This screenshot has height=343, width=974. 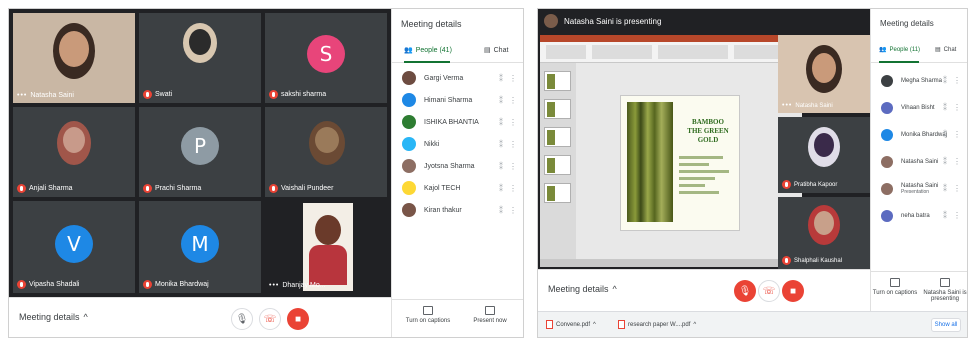 What do you see at coordinates (457, 166) in the screenshot?
I see `participant-row: Jyotsna Sharma ⁑ ⋮` at bounding box center [457, 166].